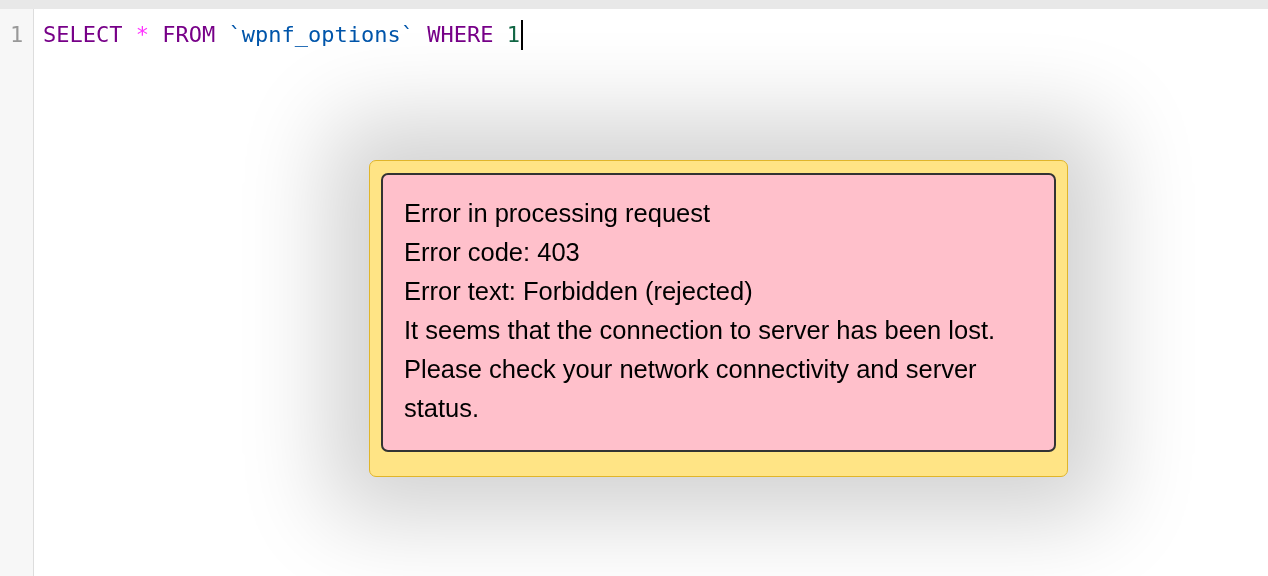 Image resolution: width=1268 pixels, height=576 pixels. Describe the element at coordinates (558, 213) in the screenshot. I see `error-message-line: Error in processing request` at that location.